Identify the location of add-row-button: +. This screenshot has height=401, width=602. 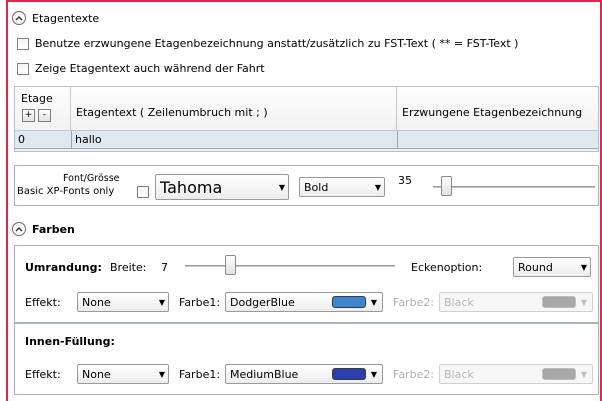
(28, 115).